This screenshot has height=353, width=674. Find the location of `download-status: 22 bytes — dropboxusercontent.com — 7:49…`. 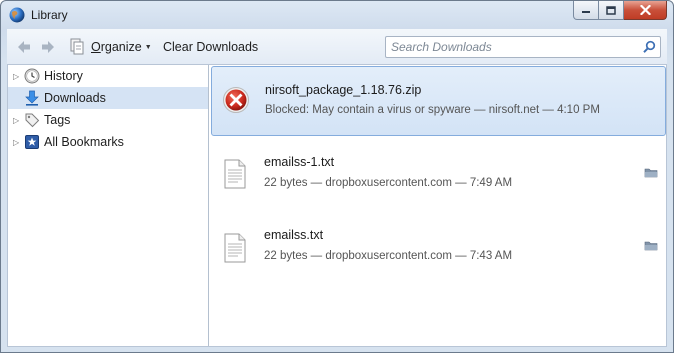

download-status: 22 bytes — dropboxusercontent.com — 7:49… is located at coordinates (388, 183).